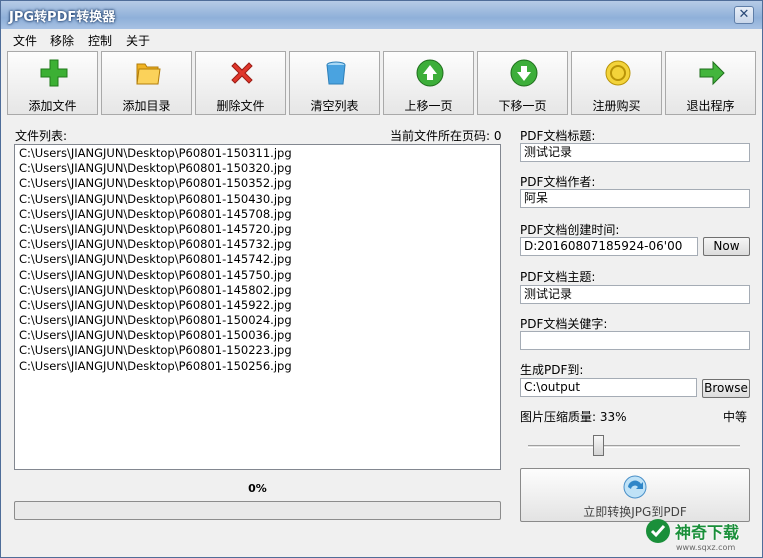 The height and width of the screenshot is (558, 763). Describe the element at coordinates (257, 510) in the screenshot. I see `progress-bar` at that location.